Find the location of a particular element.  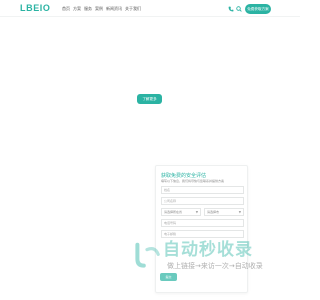

city-select: 请选择市 ▼ is located at coordinates (224, 212).